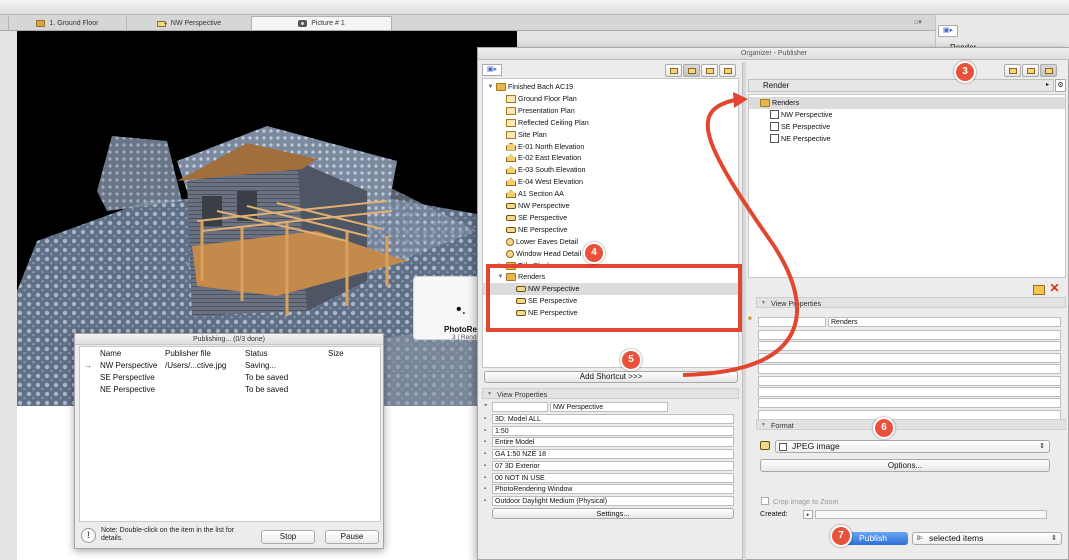  Describe the element at coordinates (884, 428) in the screenshot. I see `callout-6: 6` at that location.